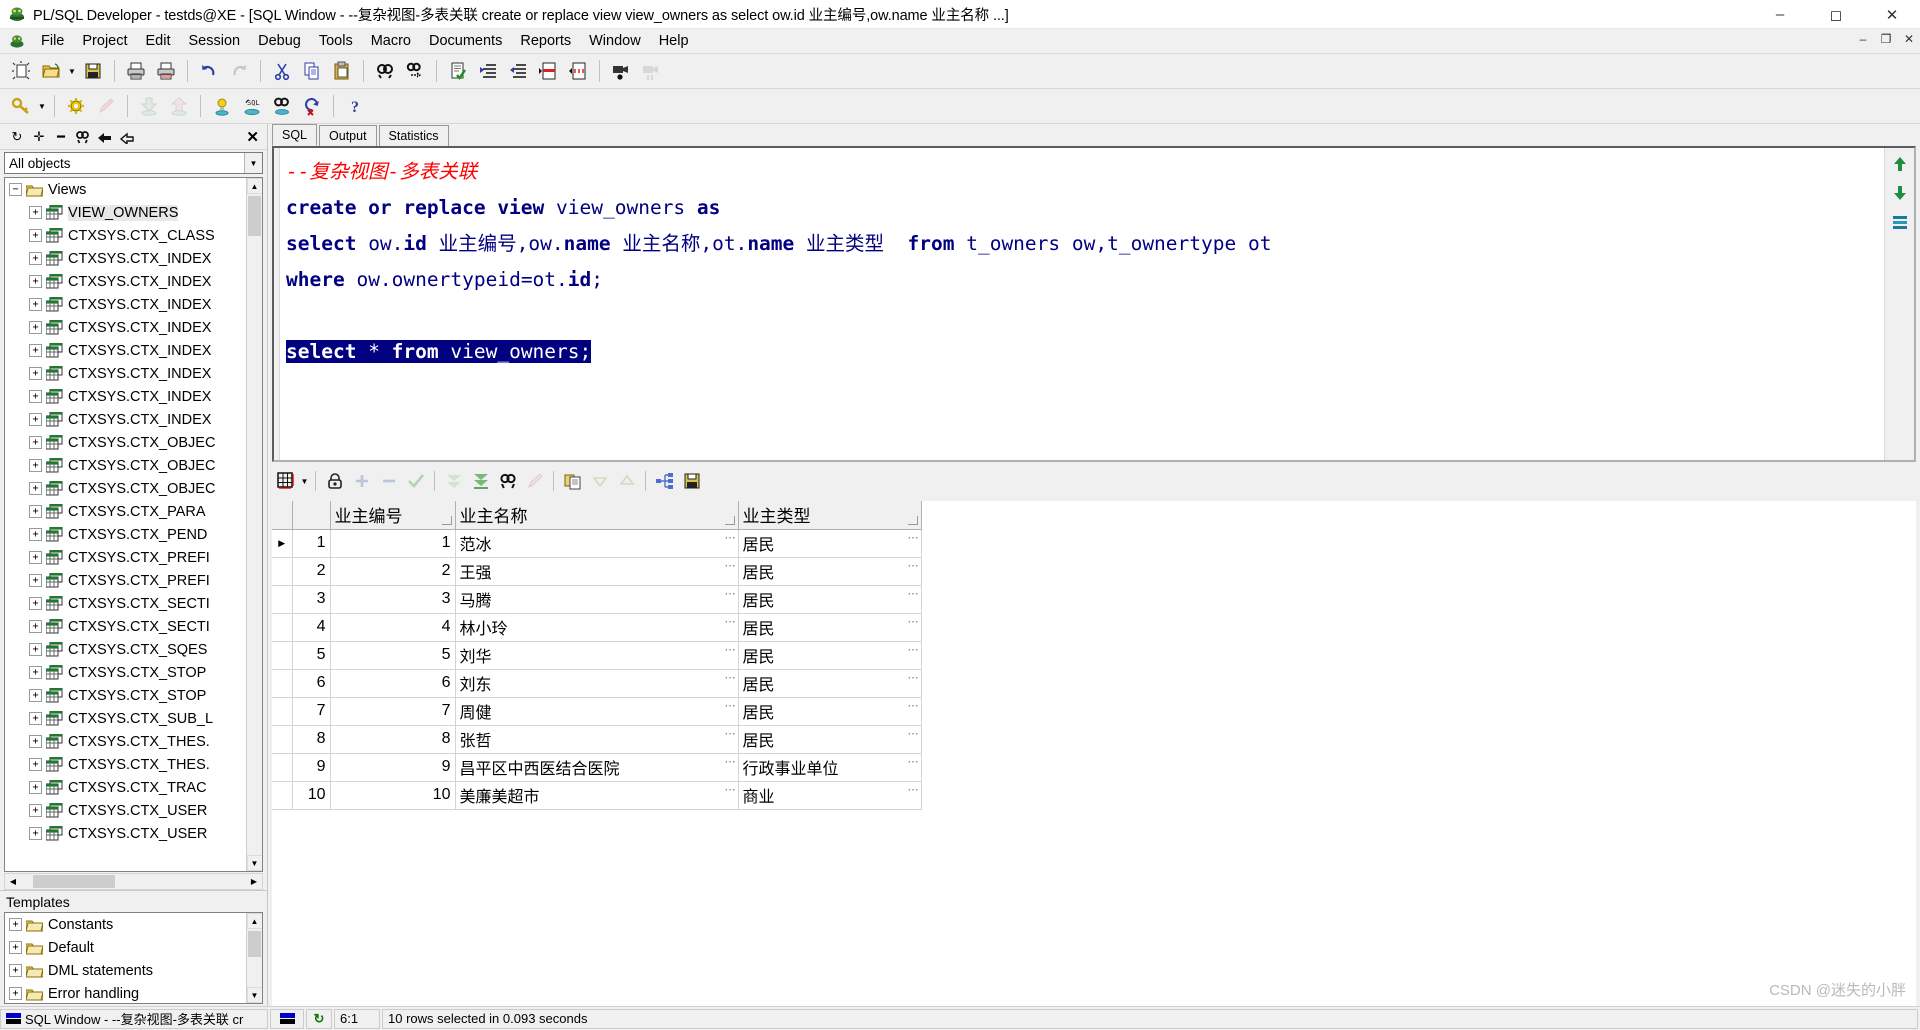 This screenshot has width=1920, height=1030. Describe the element at coordinates (1886, 39) in the screenshot. I see `mdi-restore-button: ❐` at that location.